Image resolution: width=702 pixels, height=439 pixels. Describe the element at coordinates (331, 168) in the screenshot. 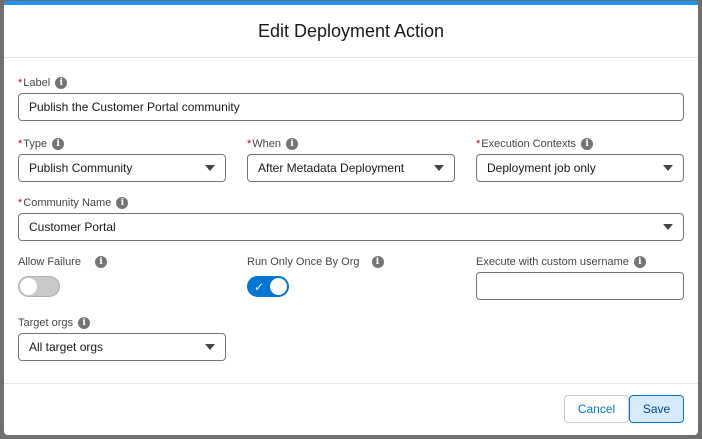

I see `when-select-value: After Metadata Deployment` at that location.